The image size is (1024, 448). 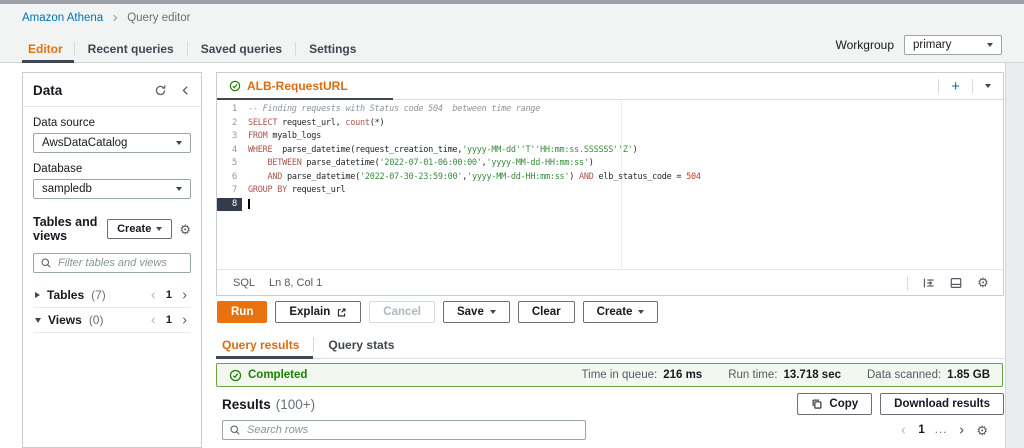 What do you see at coordinates (112, 320) in the screenshot?
I see `tree-section-views: Views (0) 1` at bounding box center [112, 320].